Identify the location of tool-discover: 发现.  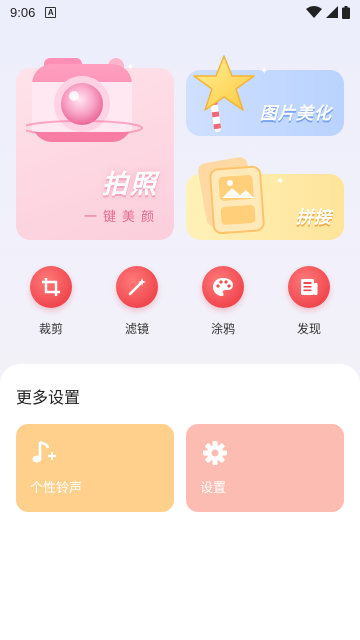
(309, 301).